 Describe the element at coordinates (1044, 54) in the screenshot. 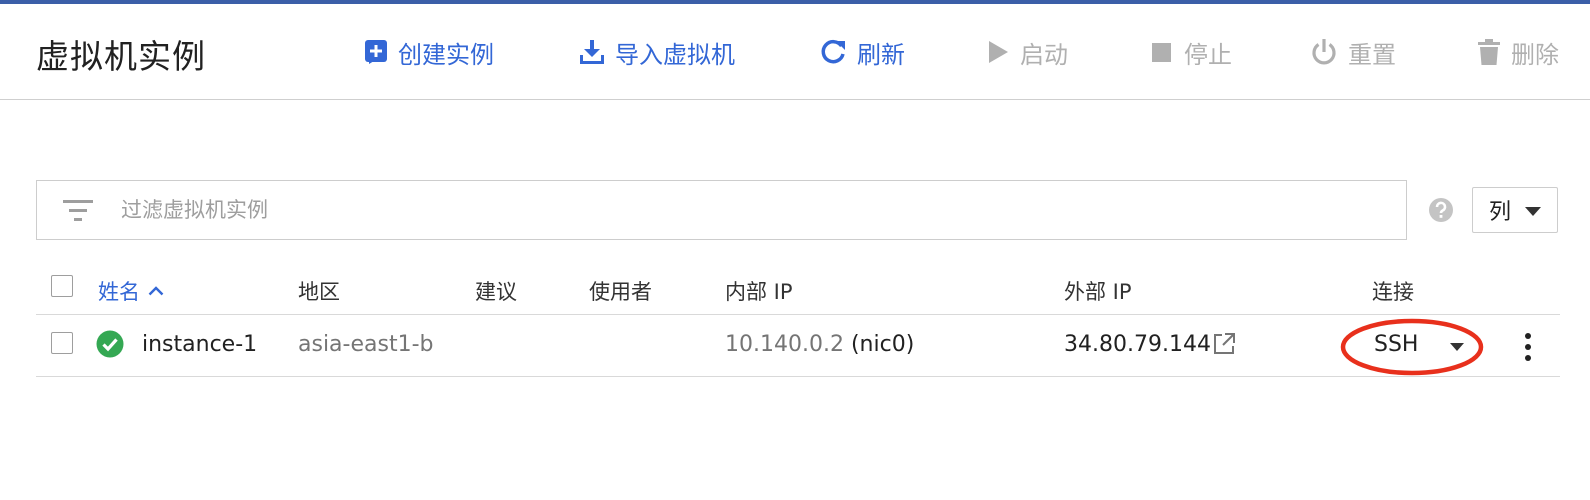

I see `start-label: 启动` at that location.